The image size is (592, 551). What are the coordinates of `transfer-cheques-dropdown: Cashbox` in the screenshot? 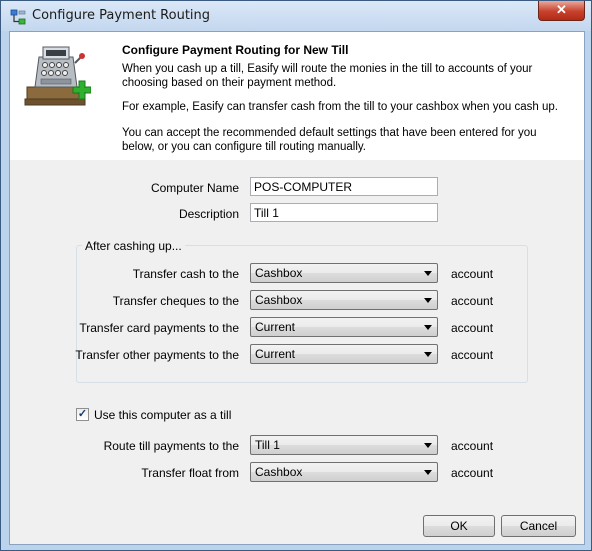 It's located at (344, 300).